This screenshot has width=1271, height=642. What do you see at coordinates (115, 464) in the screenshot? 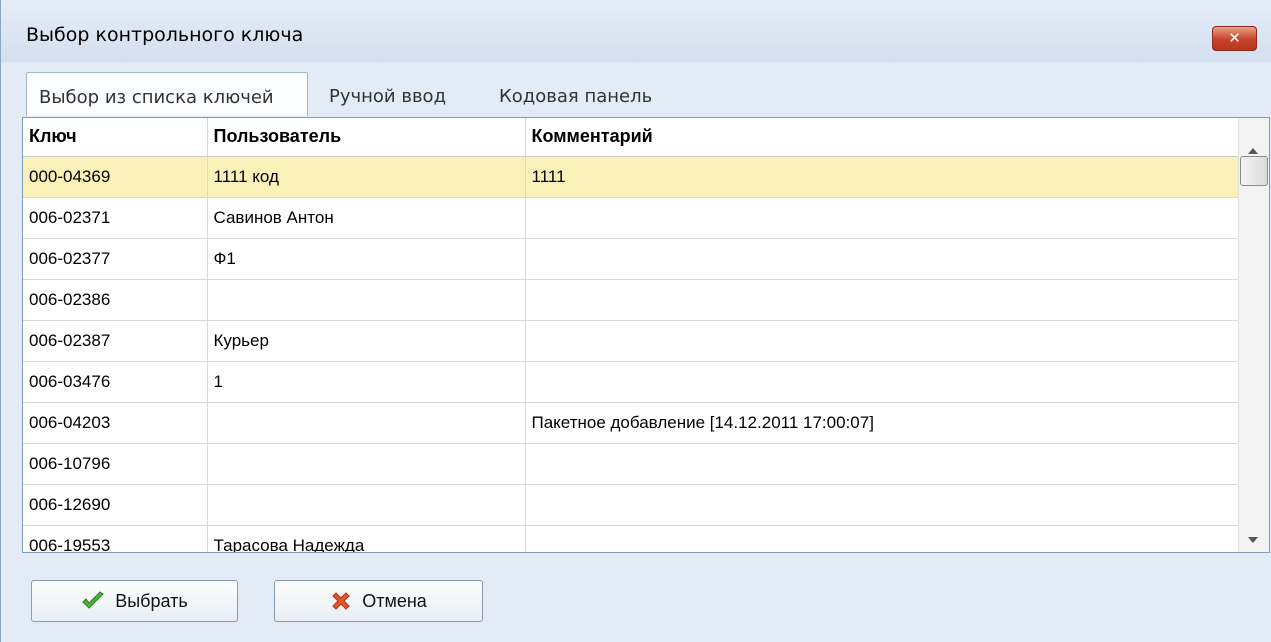
I see `cell-key: 006-10796` at bounding box center [115, 464].